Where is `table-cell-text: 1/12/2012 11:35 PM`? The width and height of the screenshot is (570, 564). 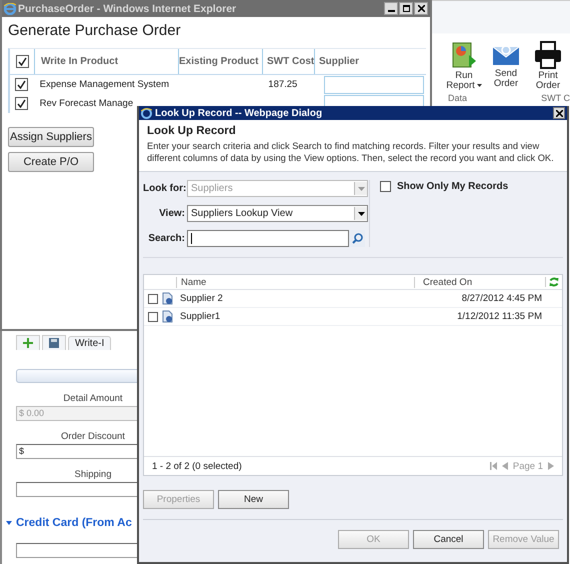 table-cell-text: 1/12/2012 11:35 PM is located at coordinates (499, 316).